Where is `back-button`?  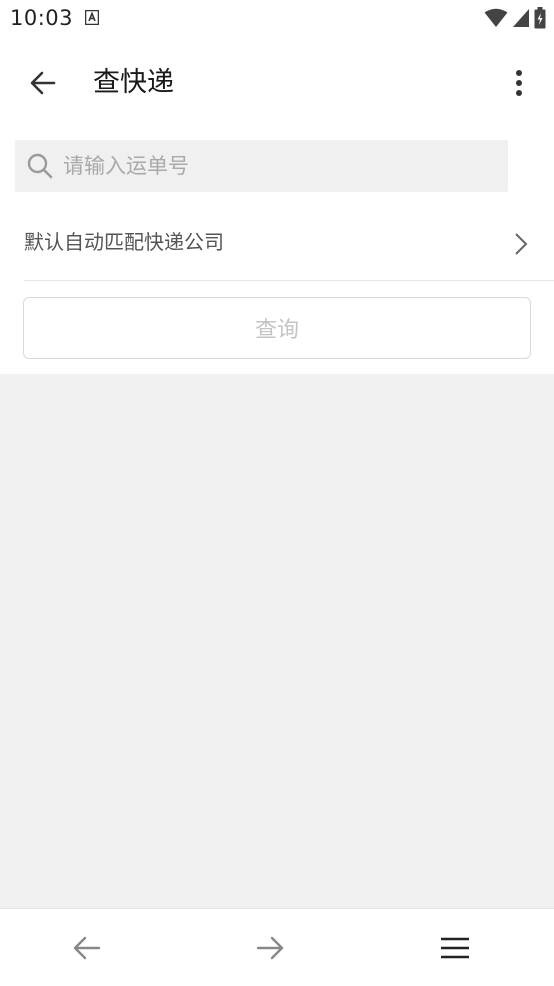 back-button is located at coordinates (43, 83).